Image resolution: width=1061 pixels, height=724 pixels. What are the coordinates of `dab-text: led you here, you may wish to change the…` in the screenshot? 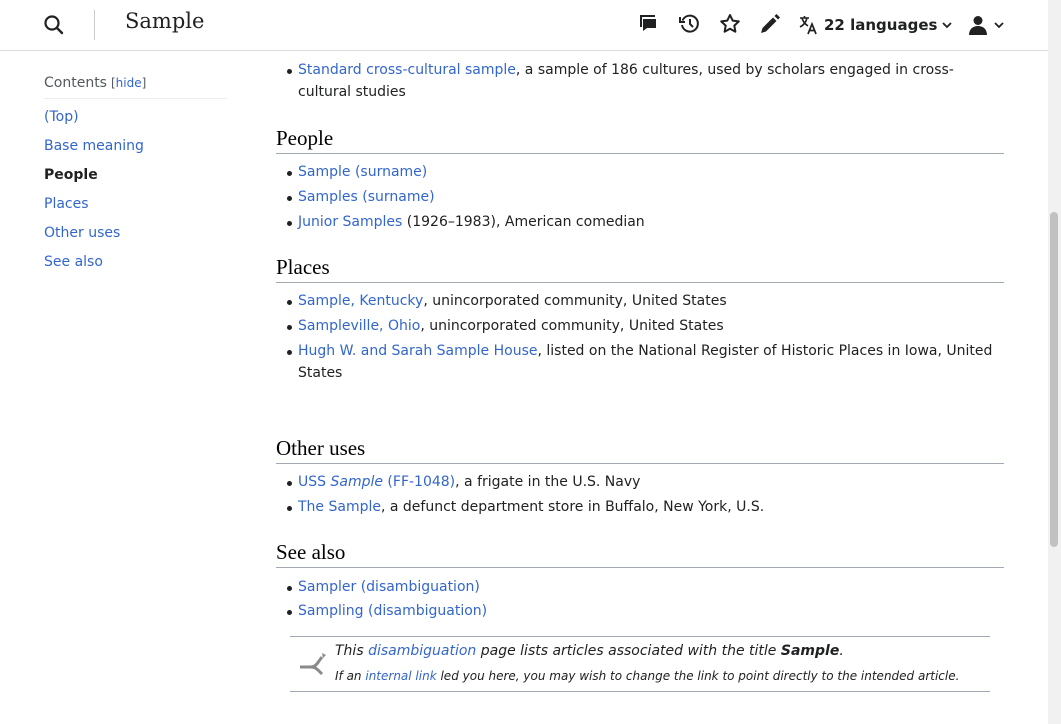 It's located at (698, 676).